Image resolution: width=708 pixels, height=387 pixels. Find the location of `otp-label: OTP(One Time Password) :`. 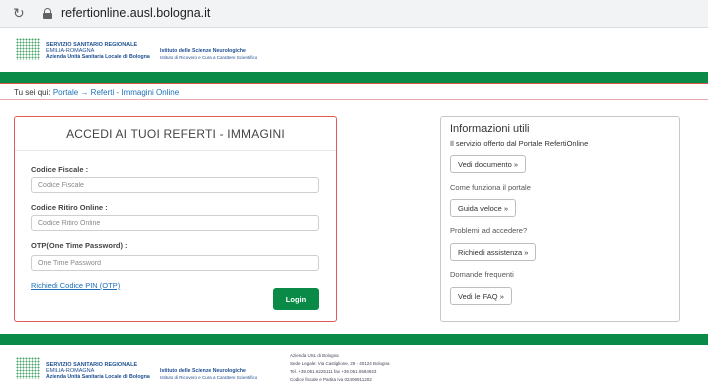

otp-label: OTP(One Time Password) : is located at coordinates (79, 245).